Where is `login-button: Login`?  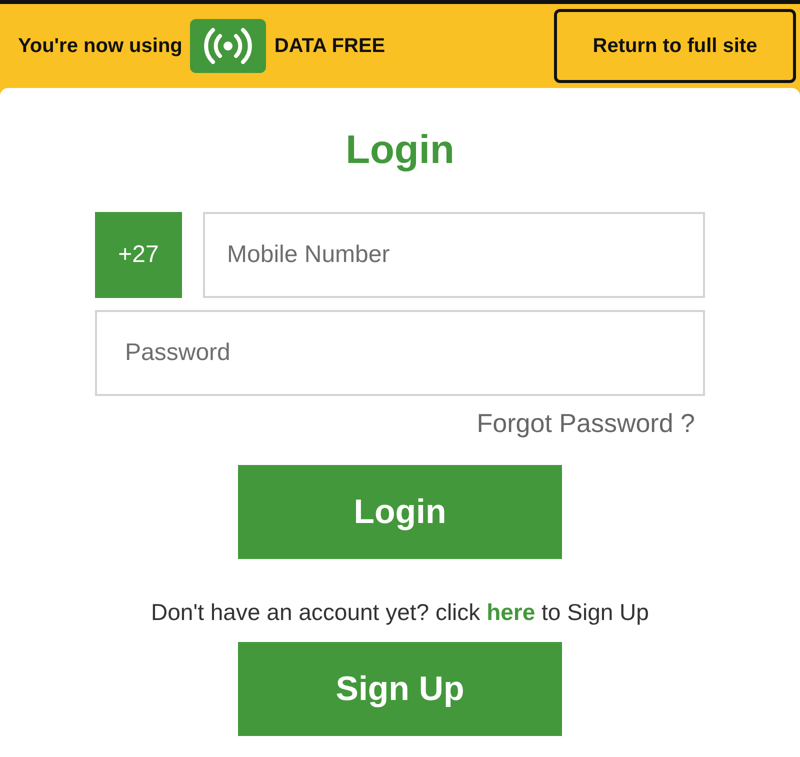 login-button: Login is located at coordinates (400, 512).